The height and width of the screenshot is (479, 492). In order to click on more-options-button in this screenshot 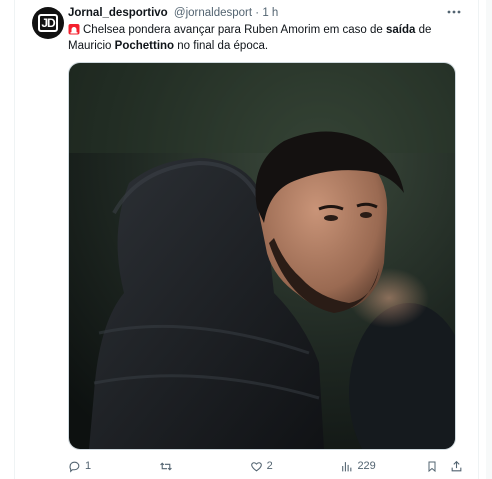, I will do `click(454, 12)`.